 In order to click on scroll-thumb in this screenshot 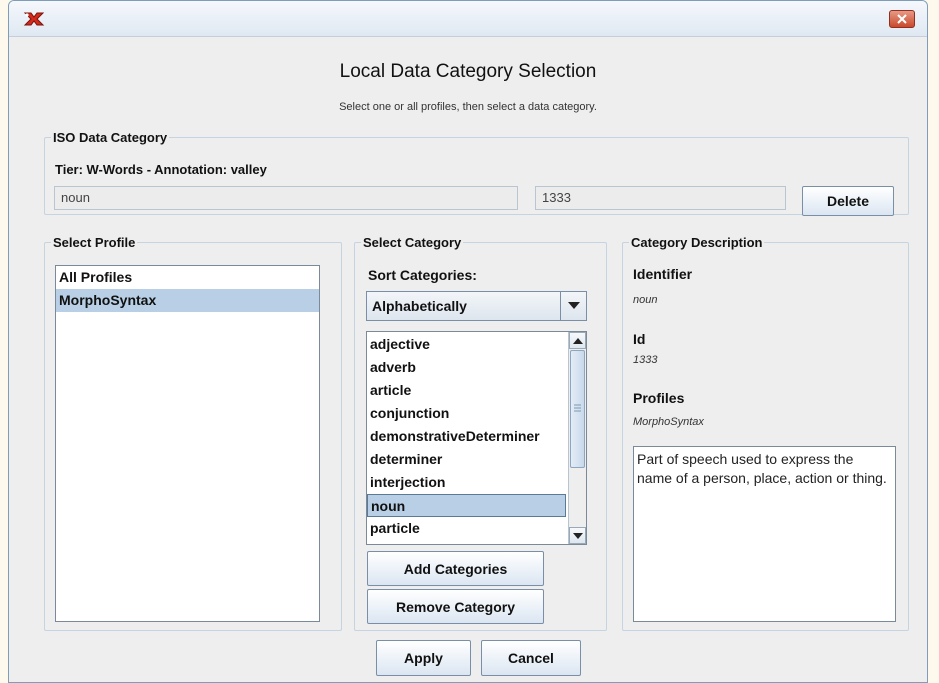, I will do `click(577, 409)`.